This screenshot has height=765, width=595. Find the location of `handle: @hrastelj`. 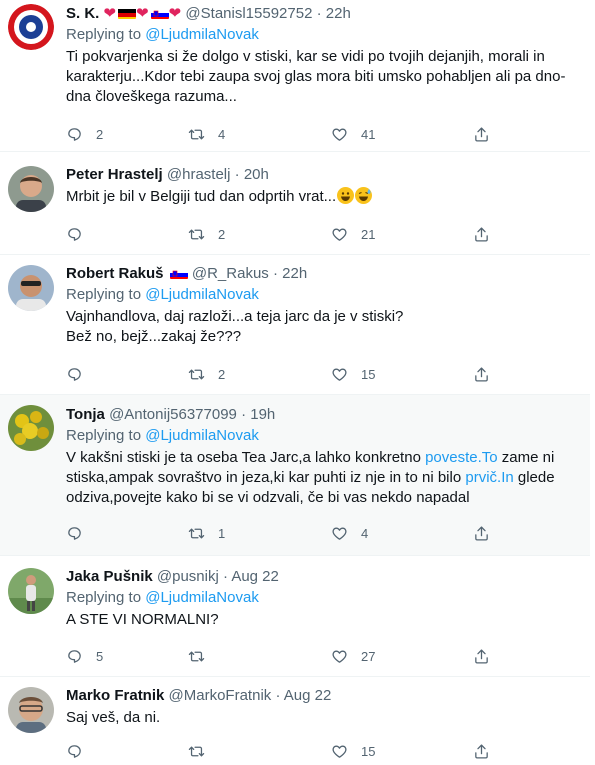

handle: @hrastelj is located at coordinates (199, 174).